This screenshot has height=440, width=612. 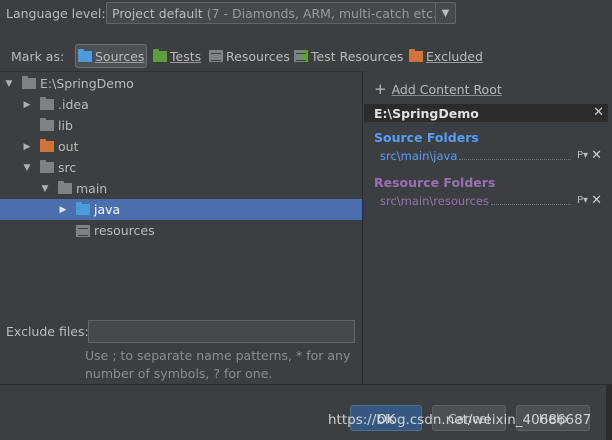 I want to click on tree-node-idea: ▶ .idea, so click(x=181, y=104).